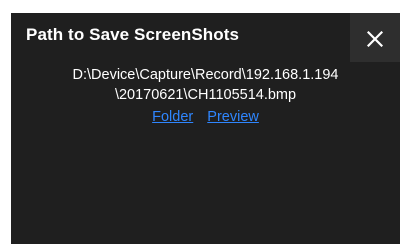  Describe the element at coordinates (172, 117) in the screenshot. I see `folder-link: Folder` at that location.